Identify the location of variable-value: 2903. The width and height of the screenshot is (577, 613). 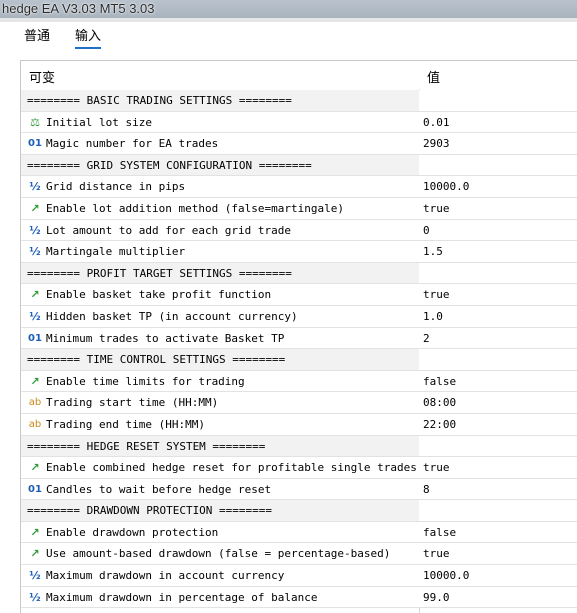
(436, 143).